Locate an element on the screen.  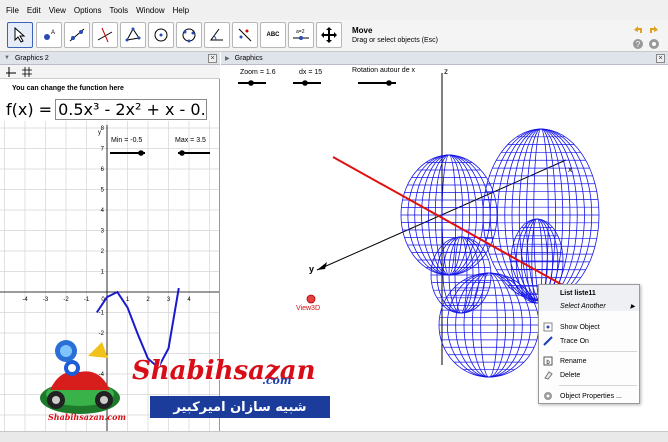
min-slider-knob is located at coordinates (141, 153).